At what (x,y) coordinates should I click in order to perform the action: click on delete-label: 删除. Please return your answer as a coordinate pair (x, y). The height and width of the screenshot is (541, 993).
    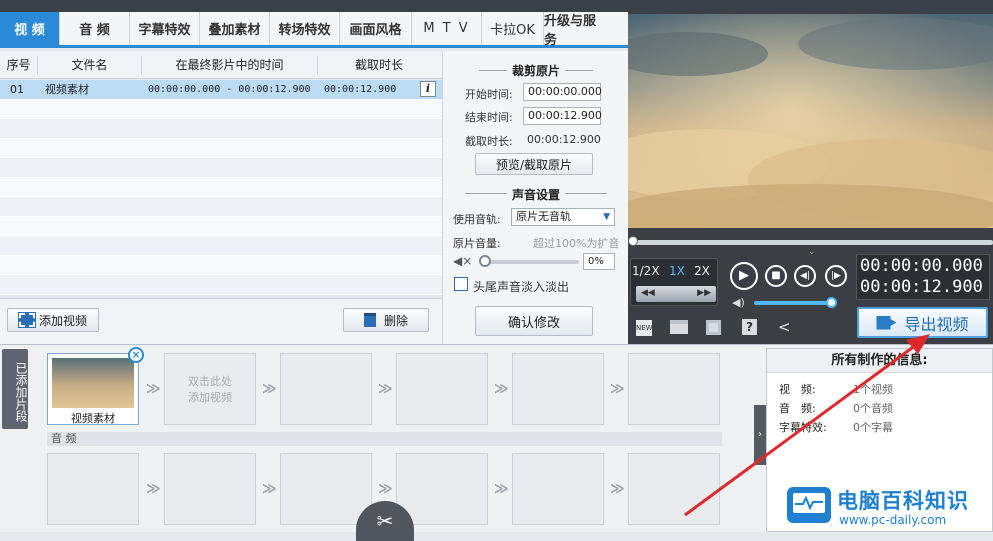
    Looking at the image, I should click on (395, 320).